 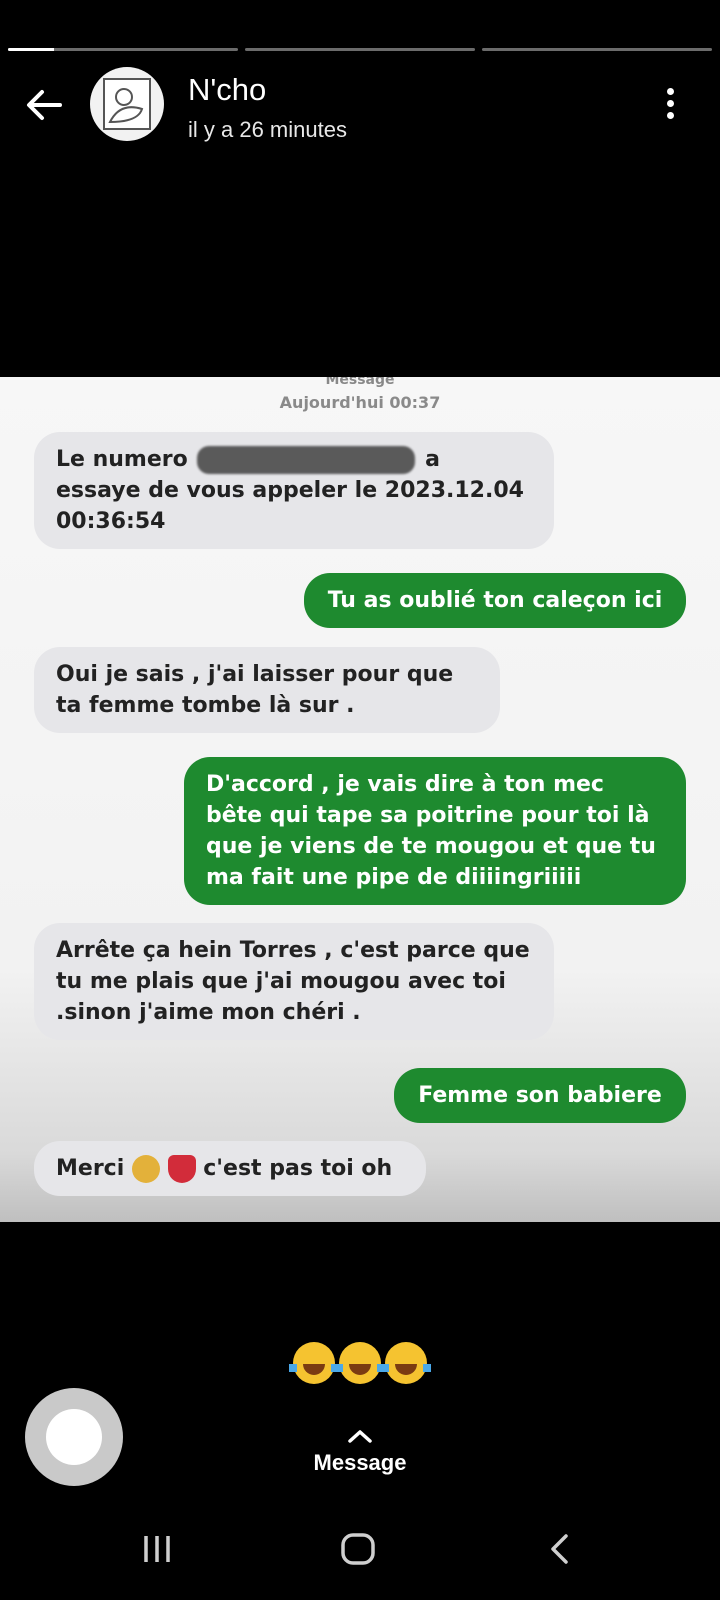 I want to click on recent-apps-icon, so click(x=157, y=1551).